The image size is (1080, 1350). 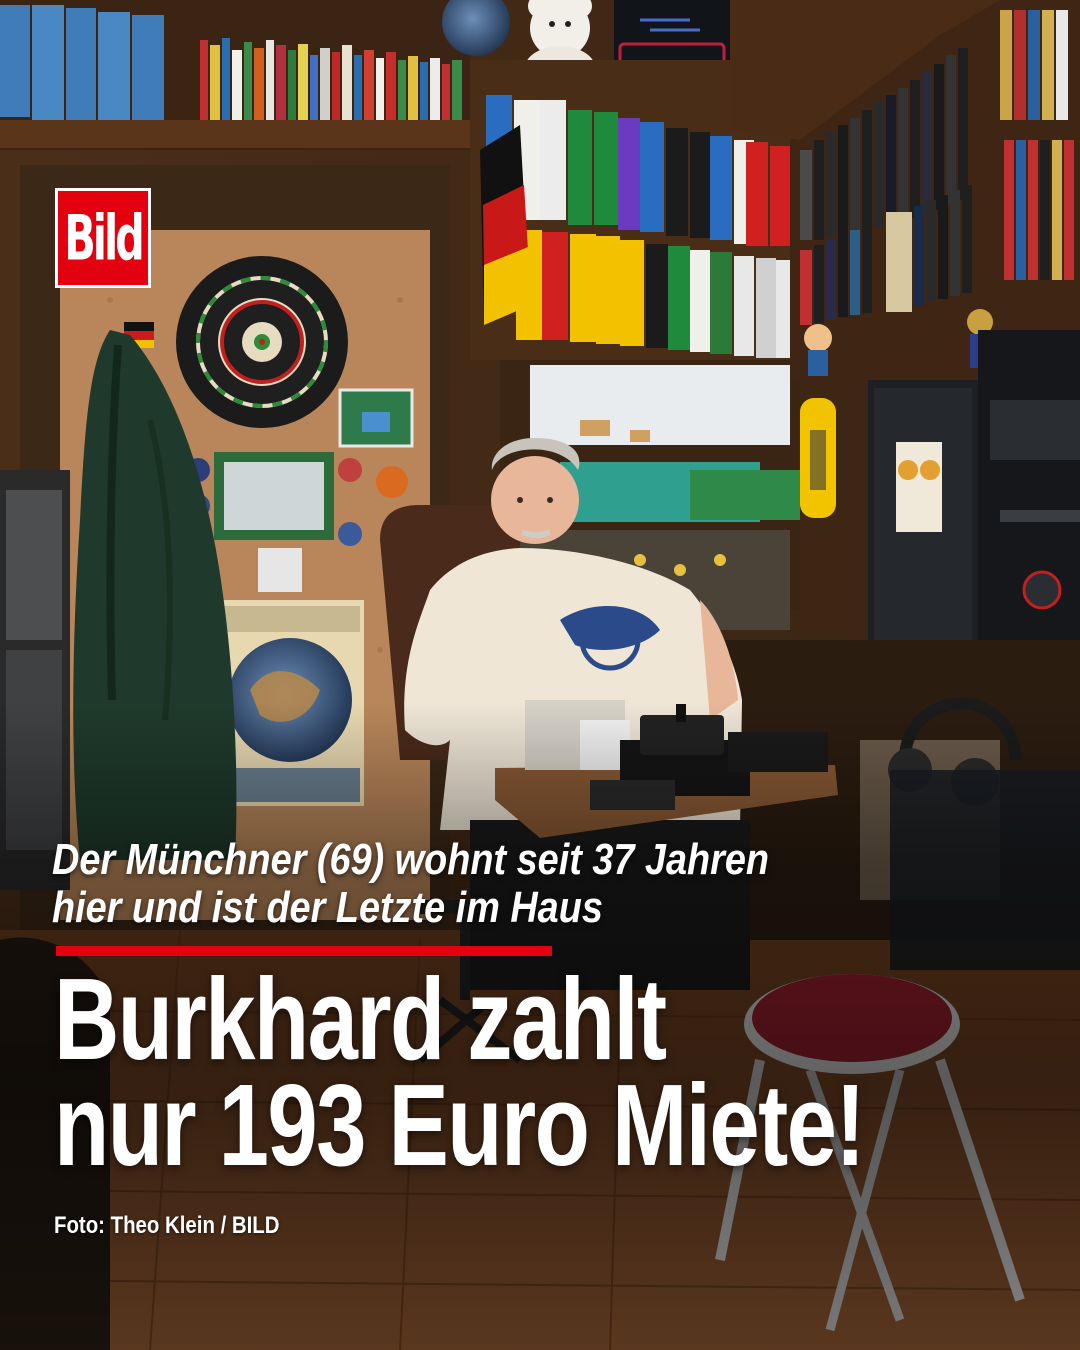 What do you see at coordinates (411, 859) in the screenshot?
I see `kicker-line-1: Der Münchner (69) wohnt seit 37 Jahren` at bounding box center [411, 859].